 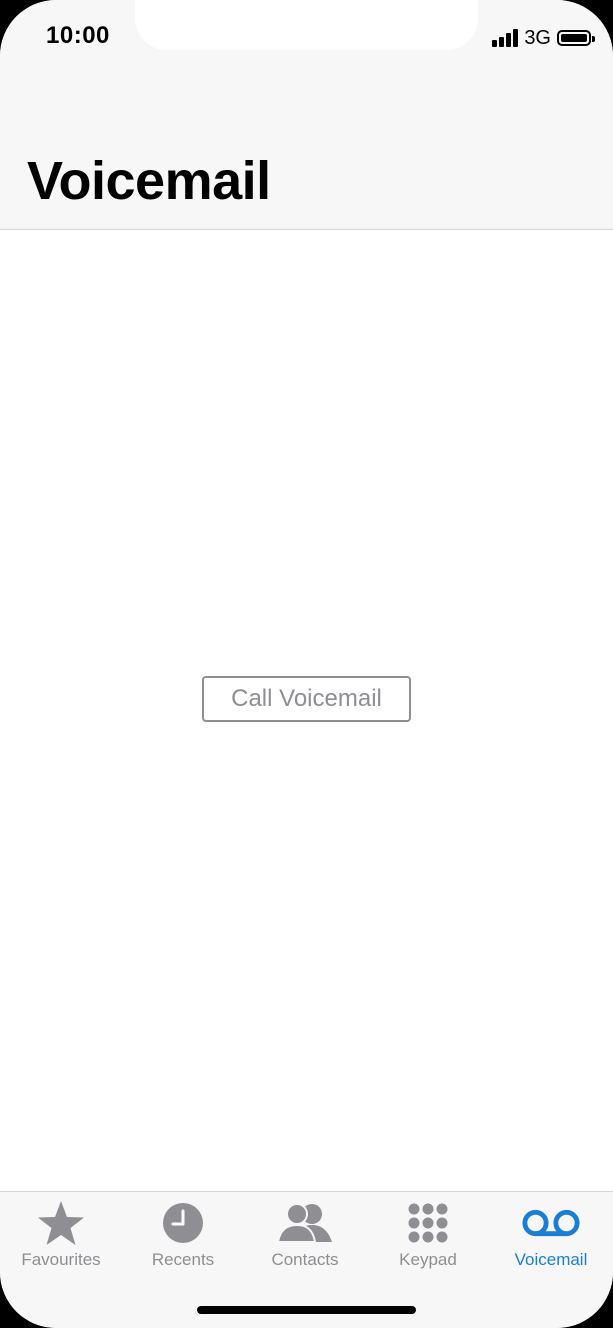 I want to click on status-indicators: 3G, so click(x=543, y=38).